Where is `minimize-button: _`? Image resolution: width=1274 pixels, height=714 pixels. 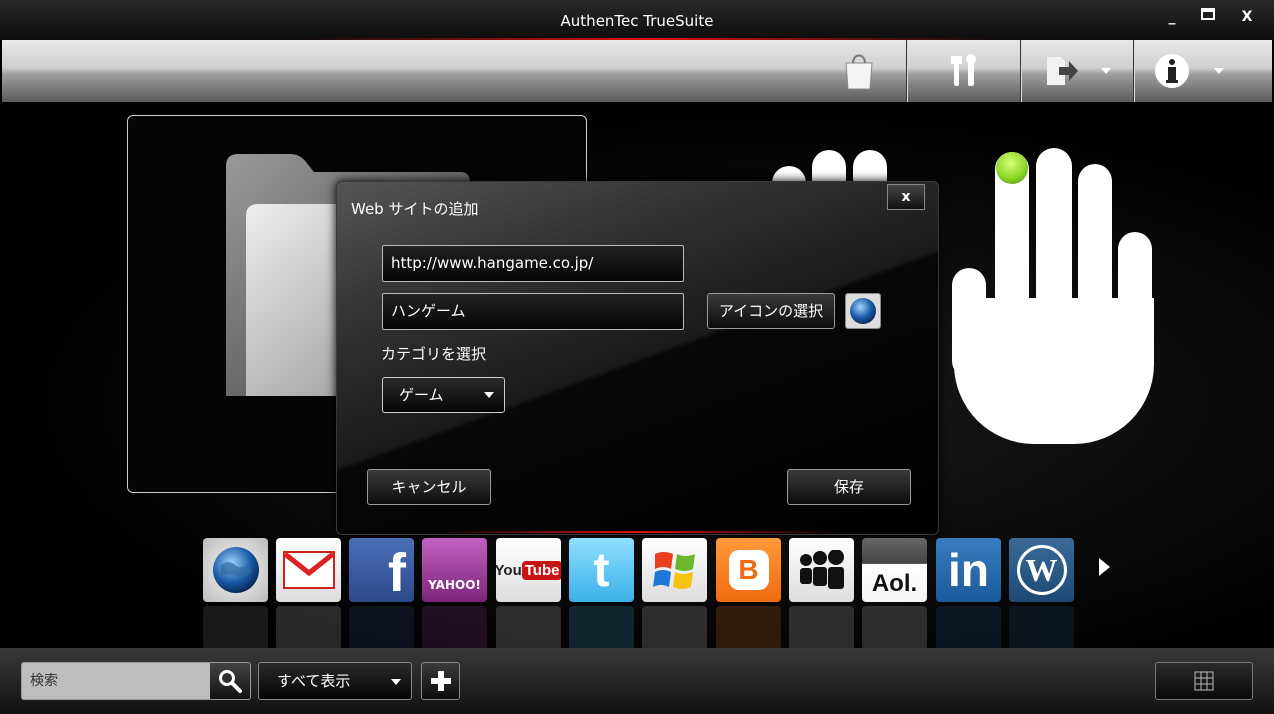
minimize-button: _ is located at coordinates (1172, 17).